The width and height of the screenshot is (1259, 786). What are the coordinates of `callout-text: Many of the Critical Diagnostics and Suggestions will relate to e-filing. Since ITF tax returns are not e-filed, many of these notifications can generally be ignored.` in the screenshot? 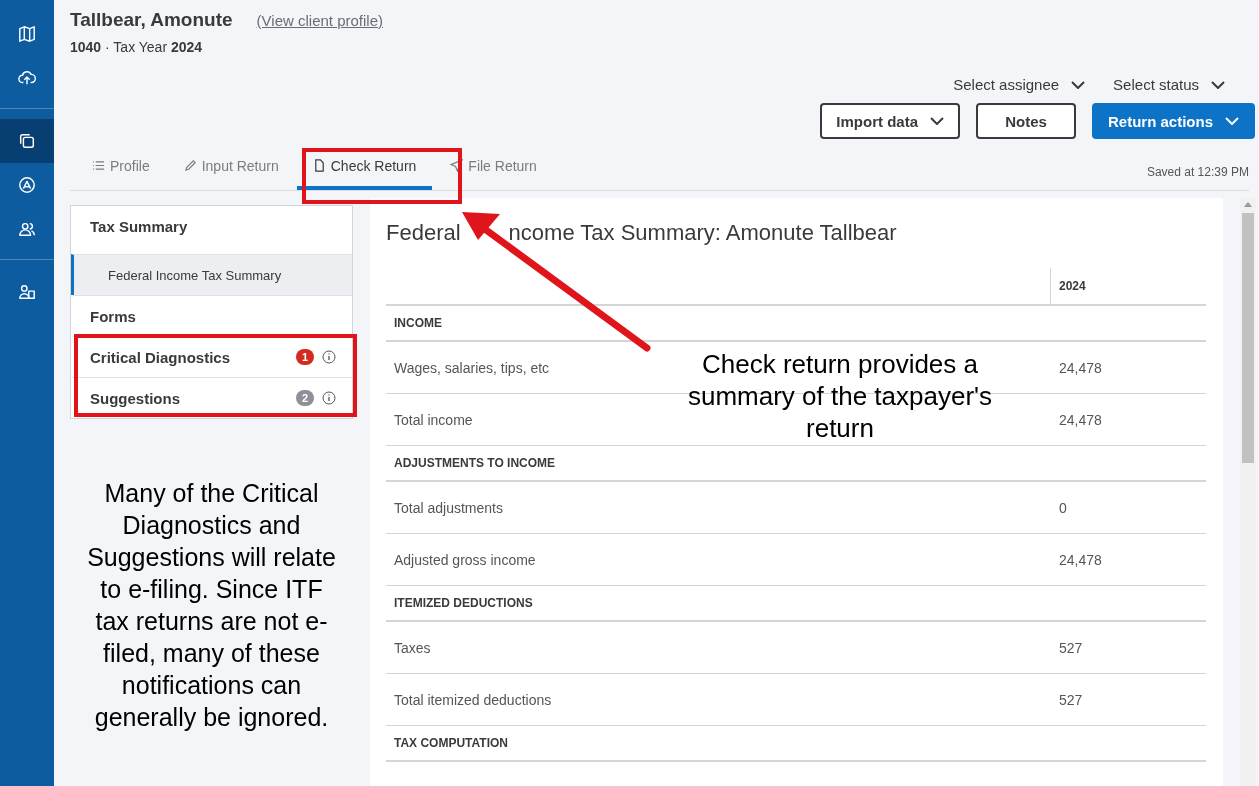 It's located at (211, 605).